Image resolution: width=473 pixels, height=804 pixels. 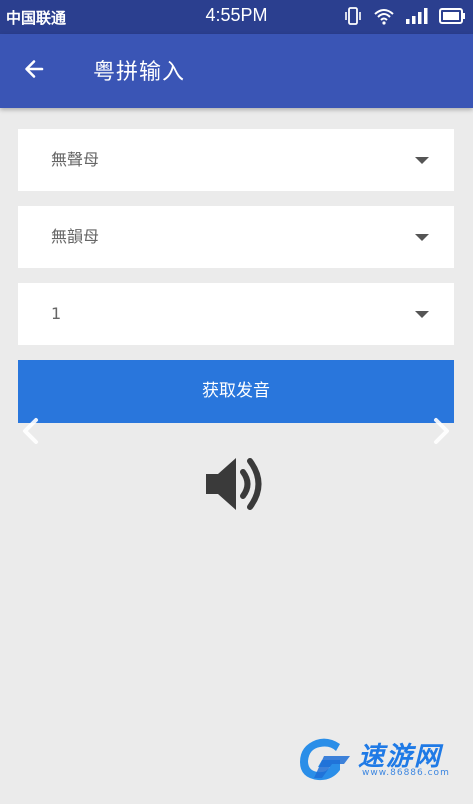 I want to click on watermark-logo: 速游网 www.86886.com, so click(x=380, y=759).